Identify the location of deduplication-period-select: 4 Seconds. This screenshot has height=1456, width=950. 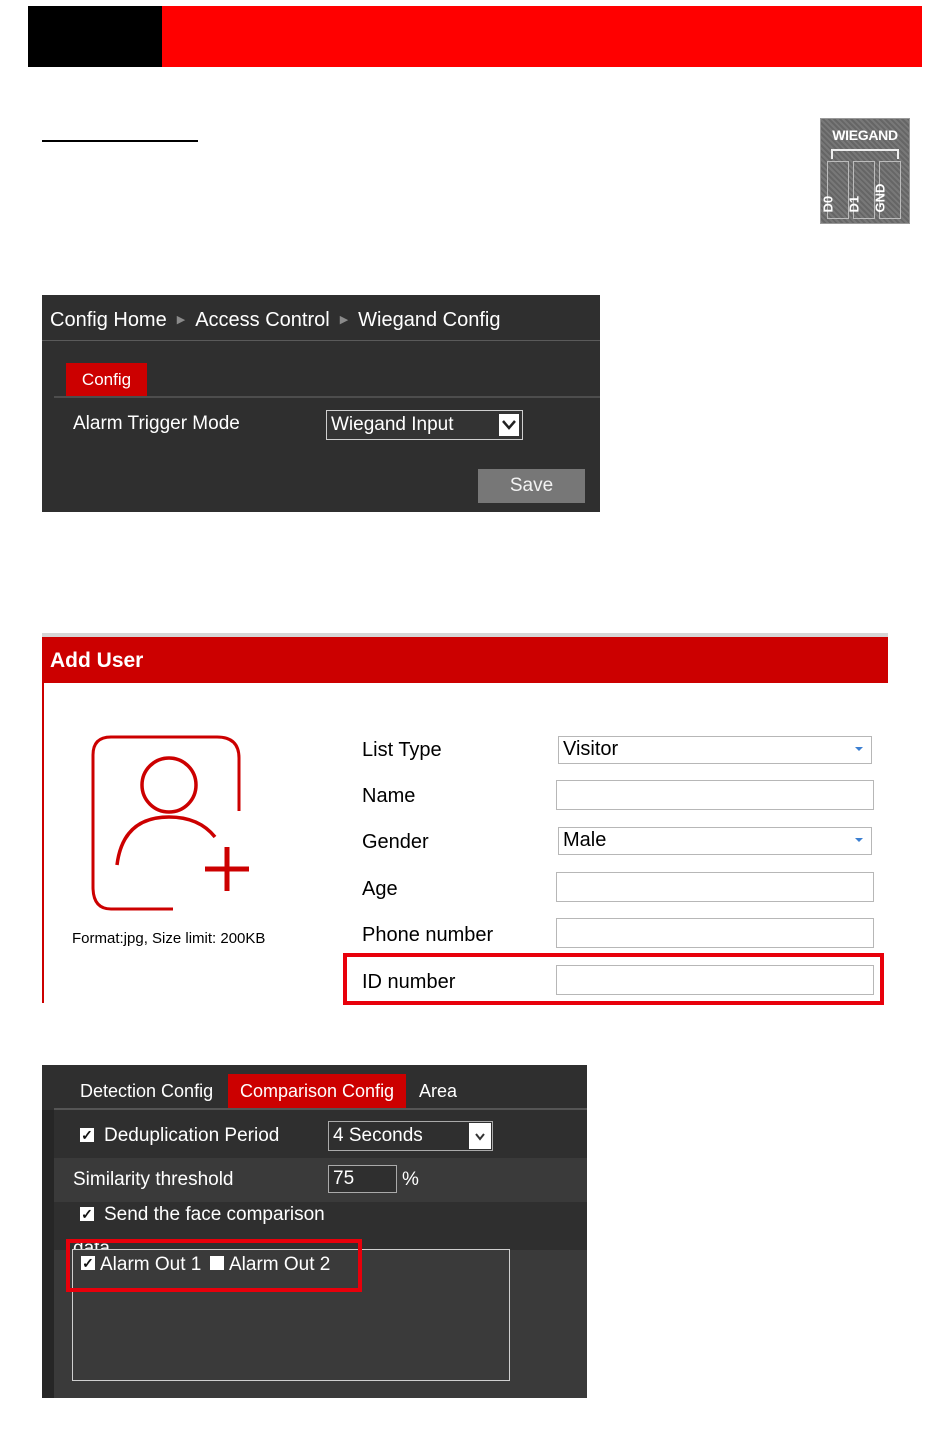
(410, 1136).